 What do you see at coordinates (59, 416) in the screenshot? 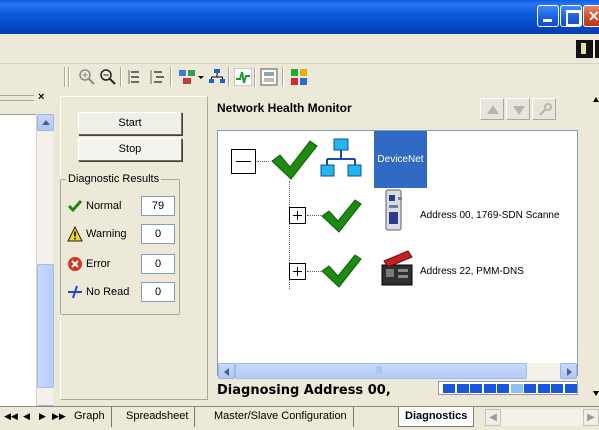
I see `last-tab-icon: ▶▶` at bounding box center [59, 416].